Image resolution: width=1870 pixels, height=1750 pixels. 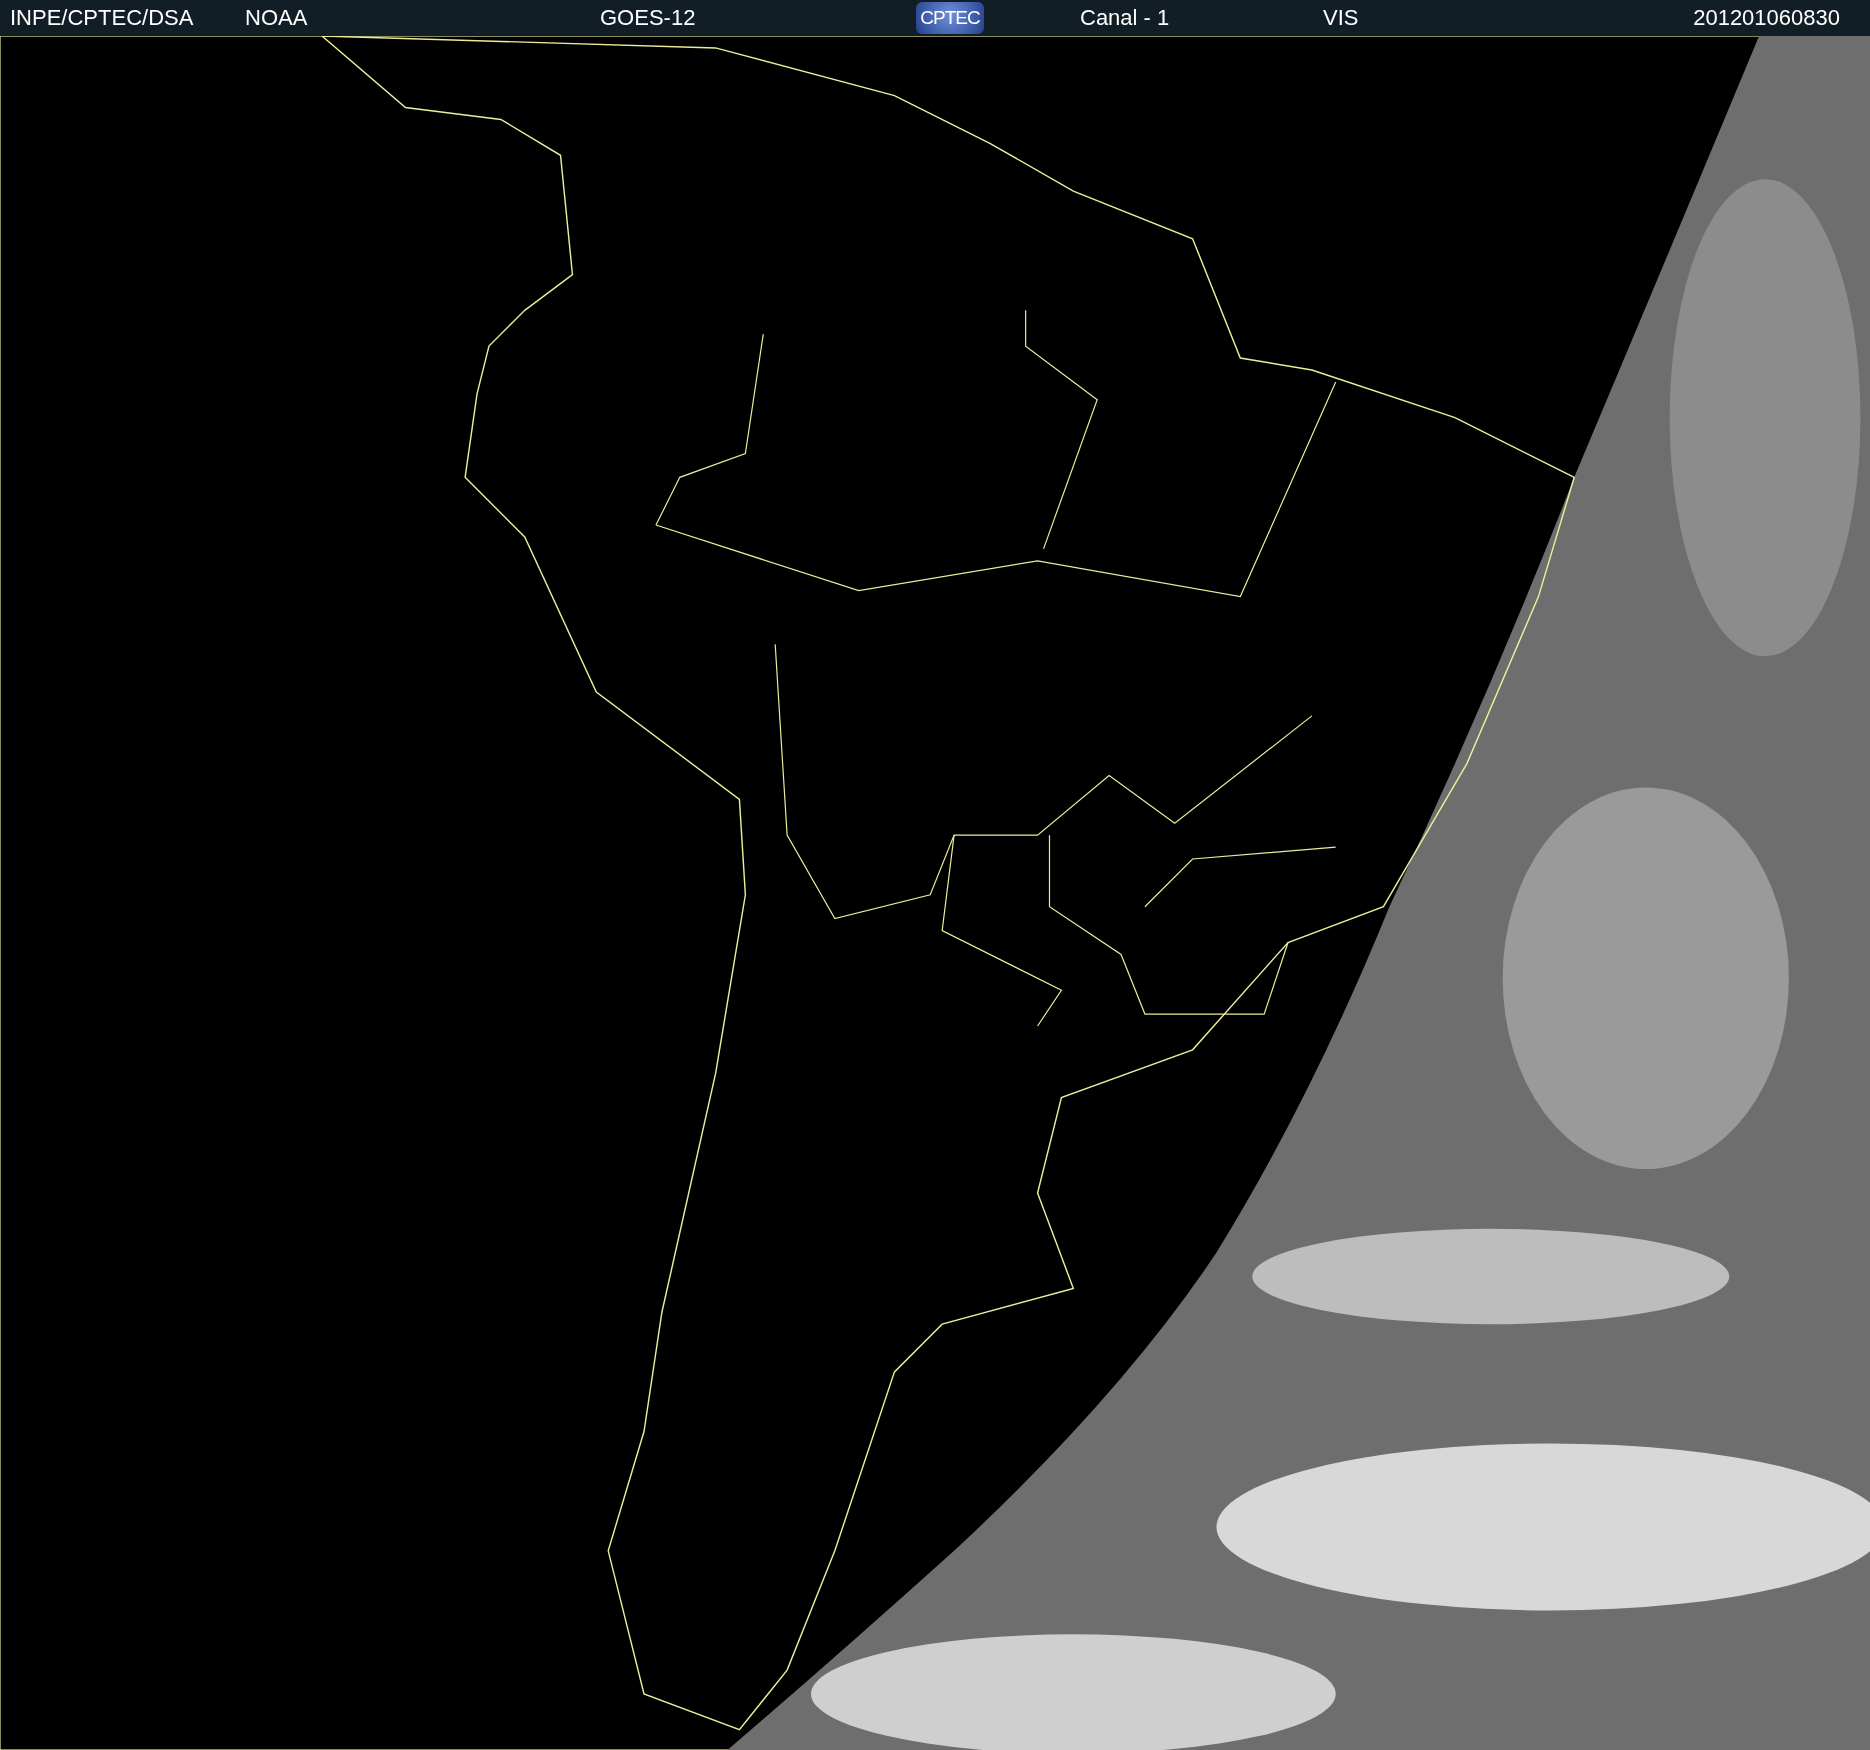 I want to click on channel-label: Canal - 1, so click(x=1125, y=18).